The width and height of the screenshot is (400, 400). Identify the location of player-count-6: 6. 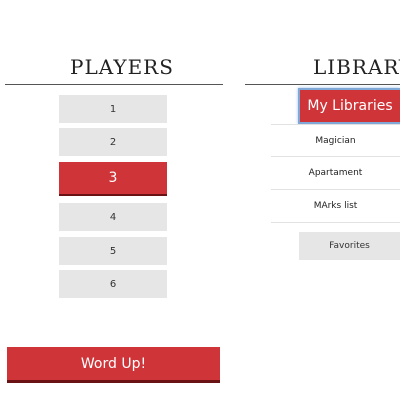
(113, 284).